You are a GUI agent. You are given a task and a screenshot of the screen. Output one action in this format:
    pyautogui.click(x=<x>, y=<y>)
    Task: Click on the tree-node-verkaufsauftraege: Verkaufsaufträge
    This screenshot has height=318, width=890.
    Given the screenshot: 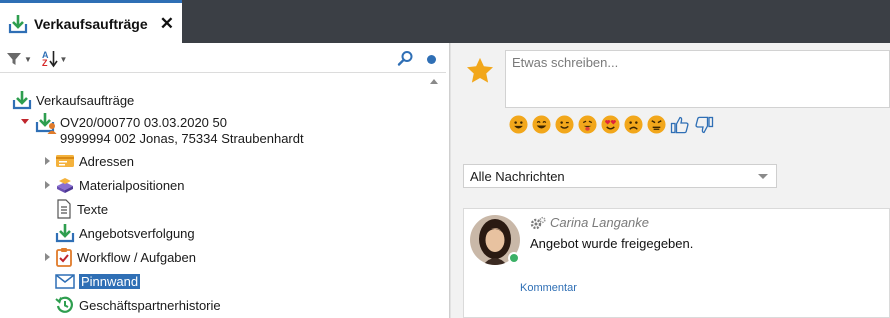 What is the action you would take?
    pyautogui.click(x=73, y=100)
    